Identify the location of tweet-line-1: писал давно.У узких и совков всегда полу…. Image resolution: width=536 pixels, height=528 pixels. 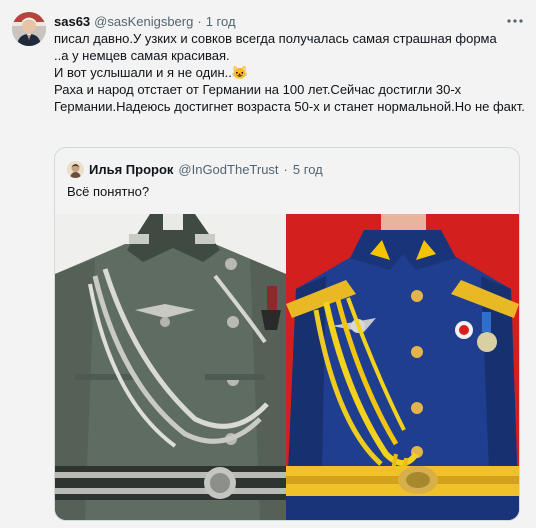
(275, 38).